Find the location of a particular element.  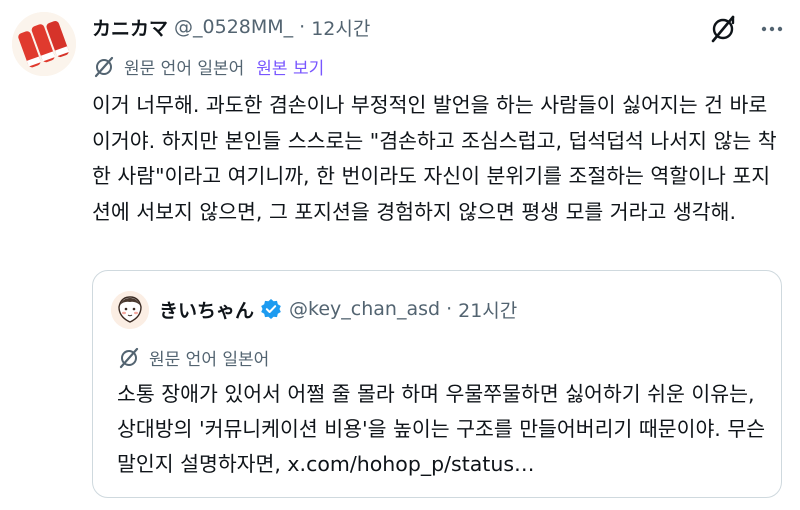

verified-badge-icon is located at coordinates (271, 309).